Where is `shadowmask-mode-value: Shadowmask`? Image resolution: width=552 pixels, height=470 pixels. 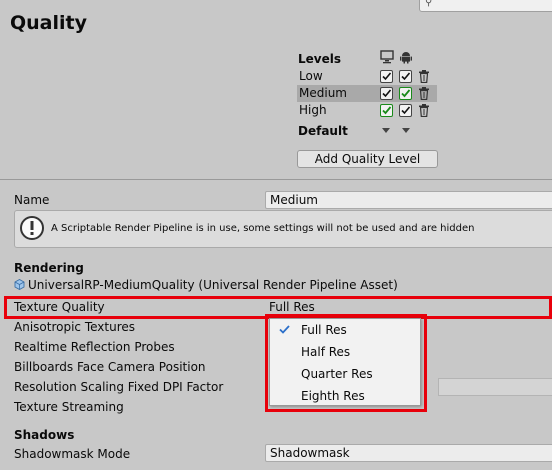
shadowmask-mode-value: Shadowmask is located at coordinates (310, 453).